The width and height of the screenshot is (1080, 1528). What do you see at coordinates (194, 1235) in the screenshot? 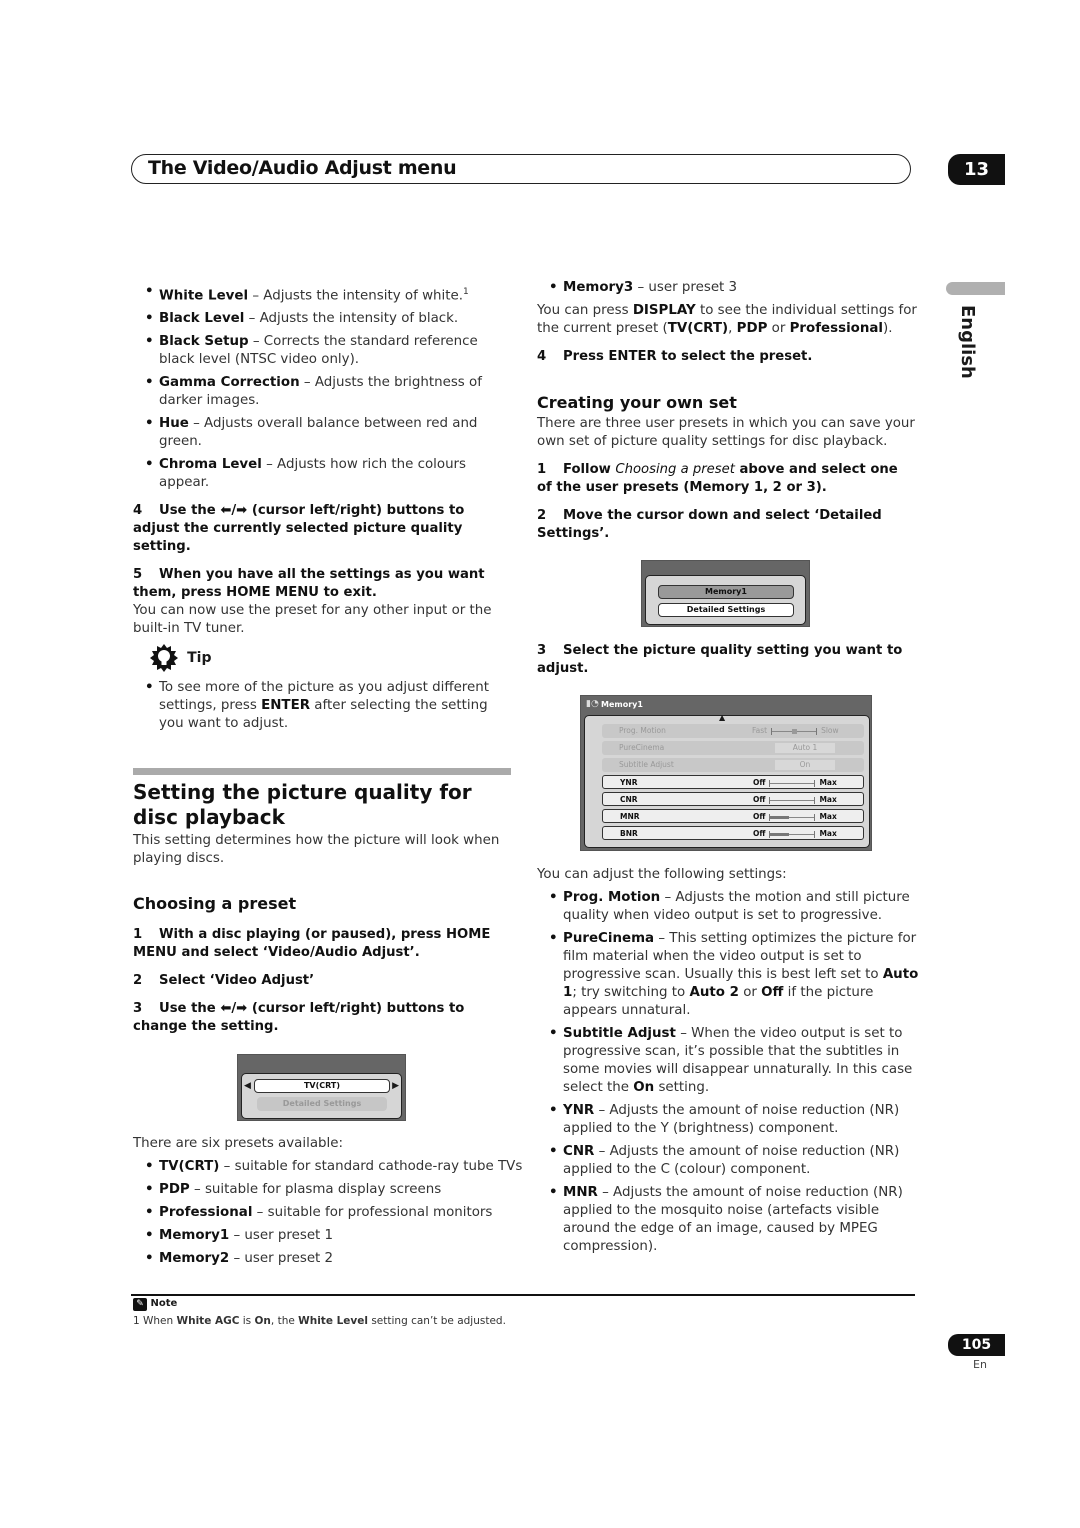
I see `preset-name: Memory1` at bounding box center [194, 1235].